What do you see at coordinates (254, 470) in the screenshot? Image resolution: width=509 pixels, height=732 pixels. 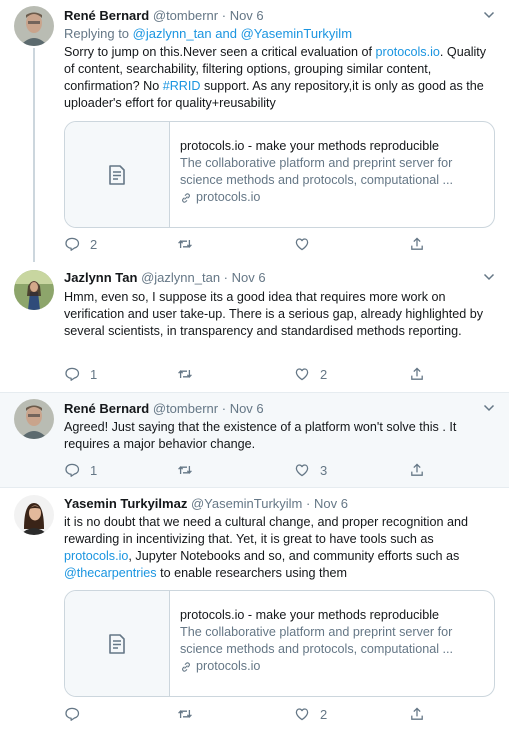 I see `tweet-actions: 1 3` at bounding box center [254, 470].